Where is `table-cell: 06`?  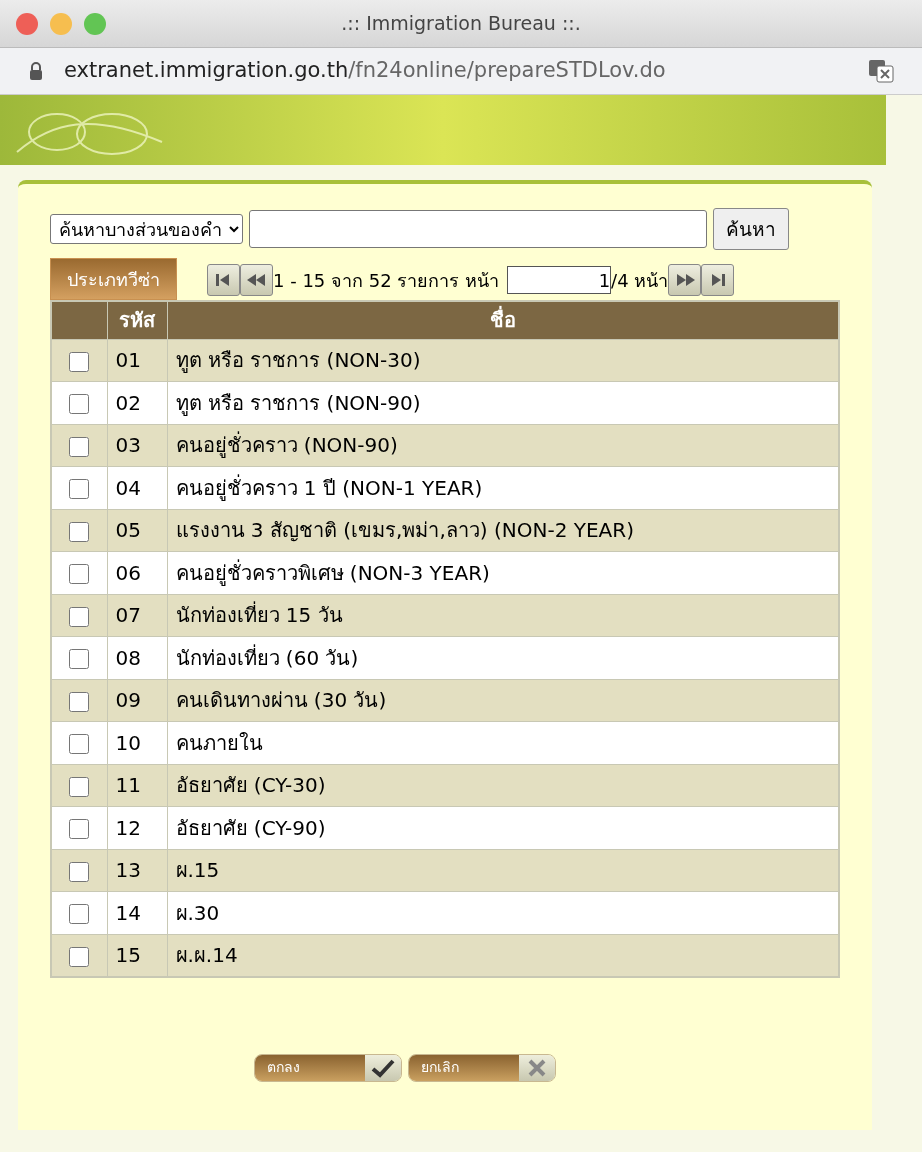
table-cell: 06 is located at coordinates (137, 572).